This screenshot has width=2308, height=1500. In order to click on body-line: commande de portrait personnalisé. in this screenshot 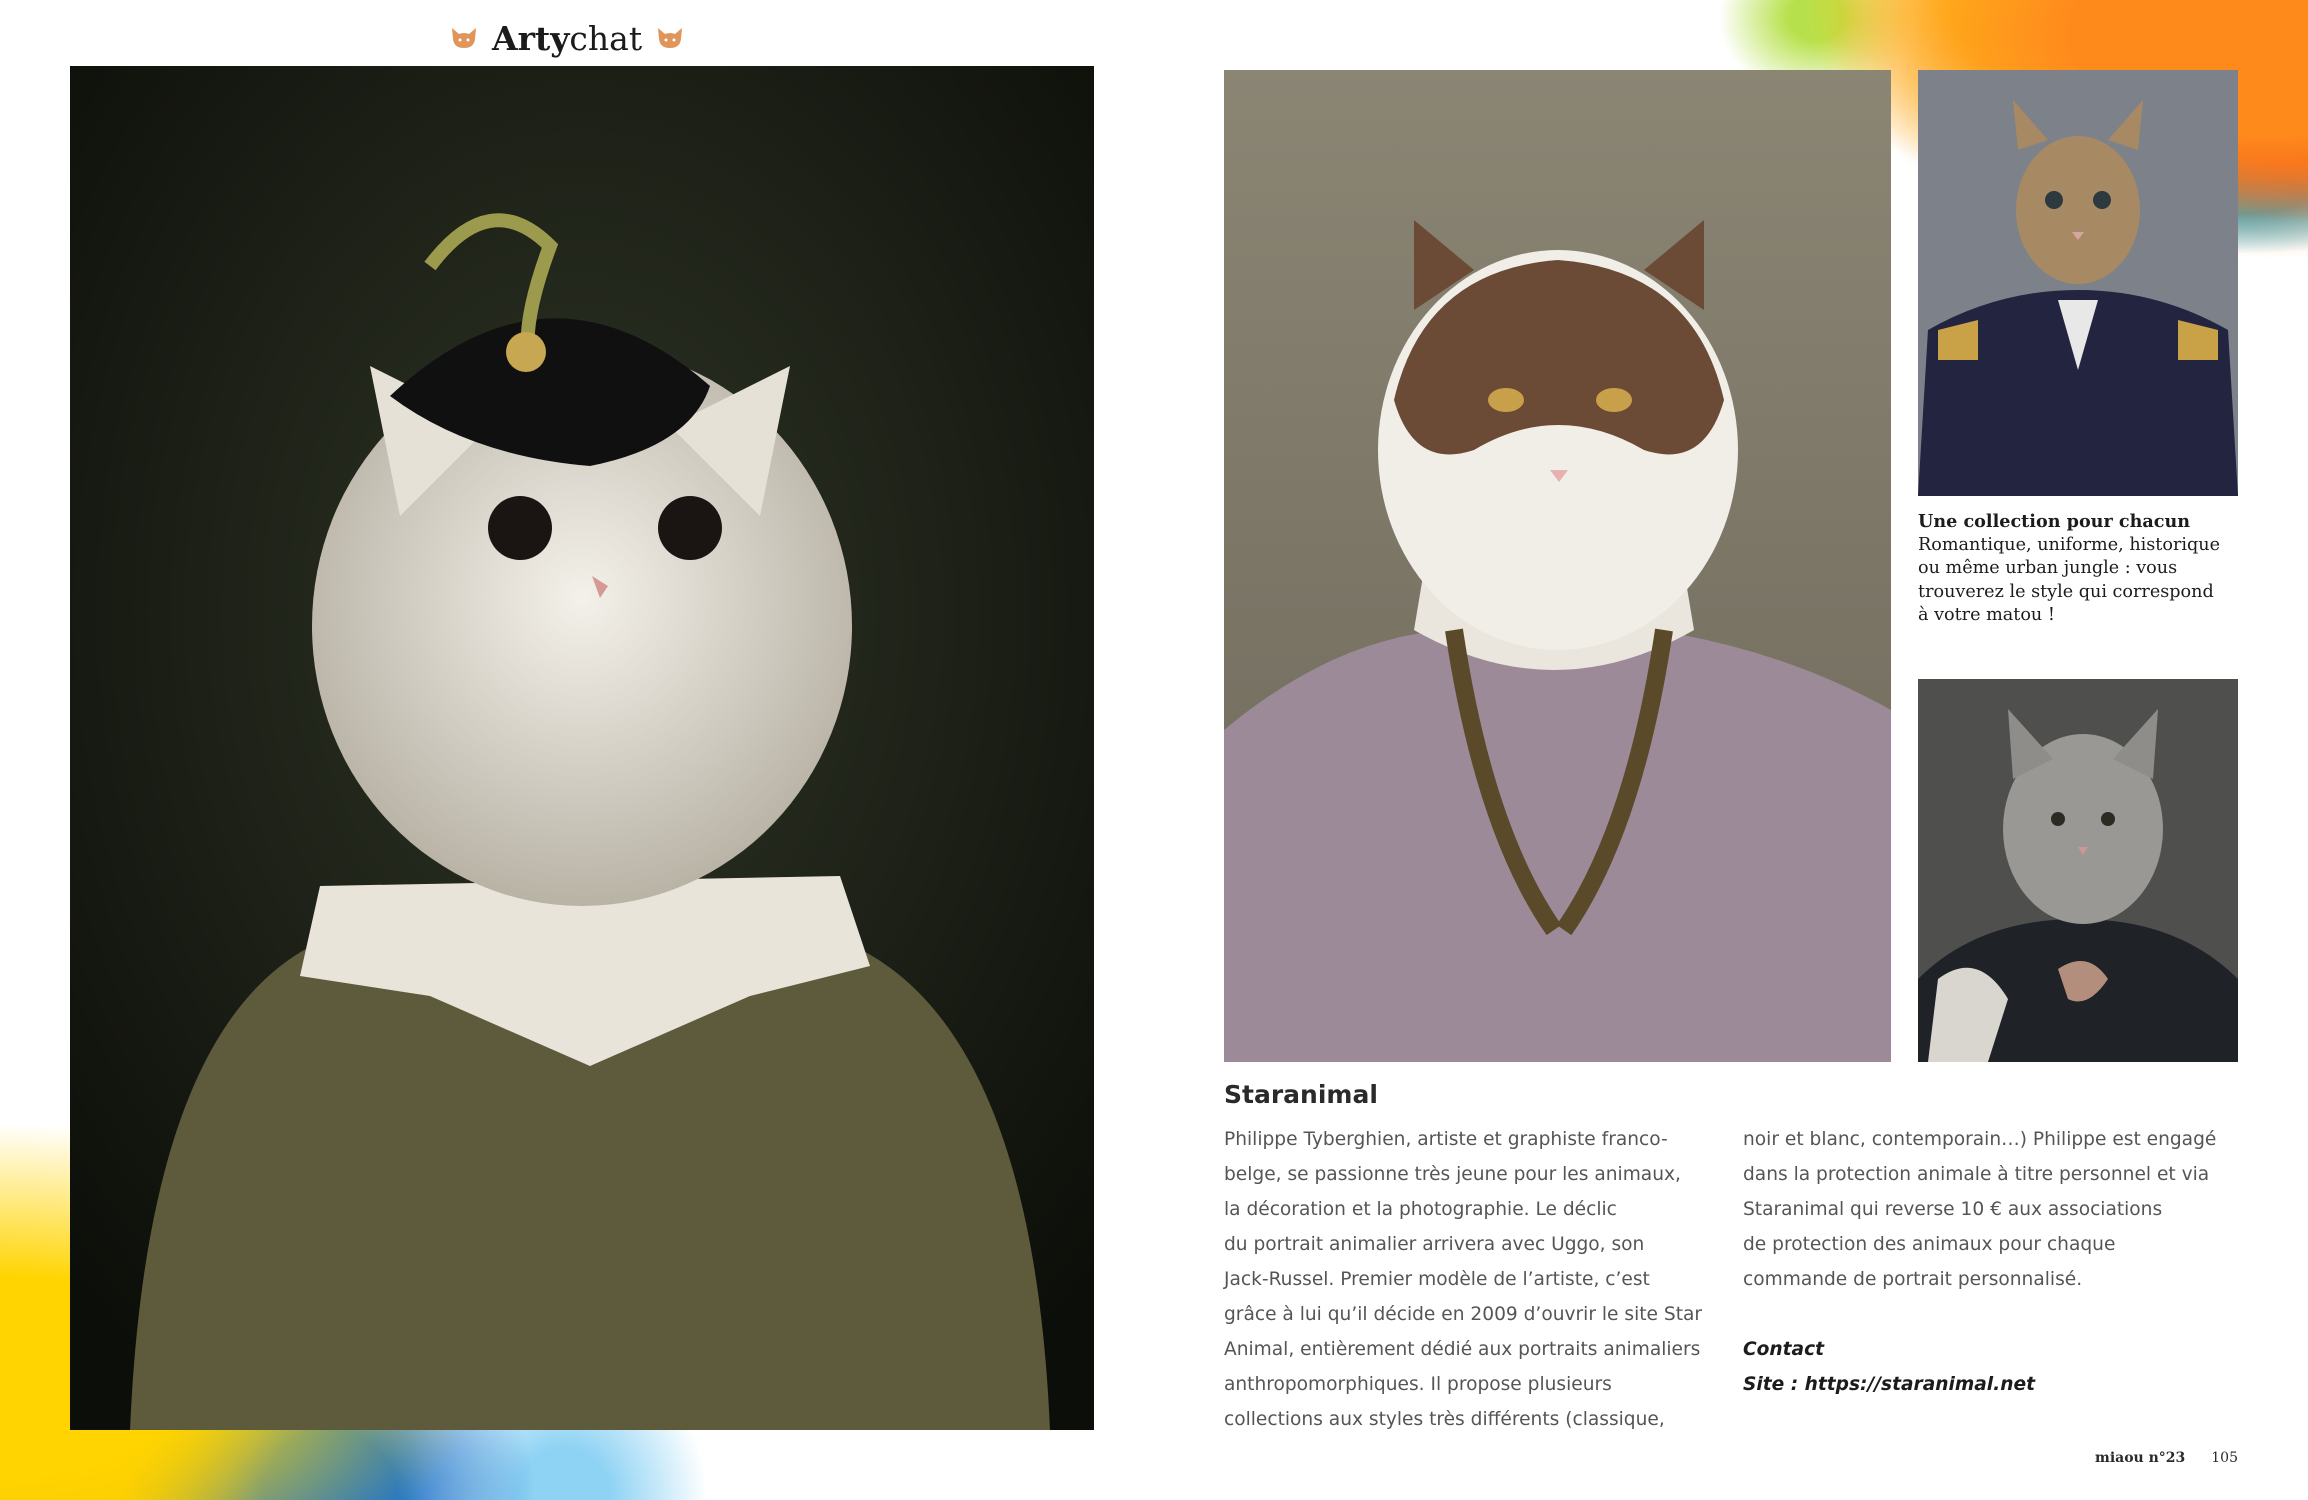, I will do `click(1913, 1279)`.